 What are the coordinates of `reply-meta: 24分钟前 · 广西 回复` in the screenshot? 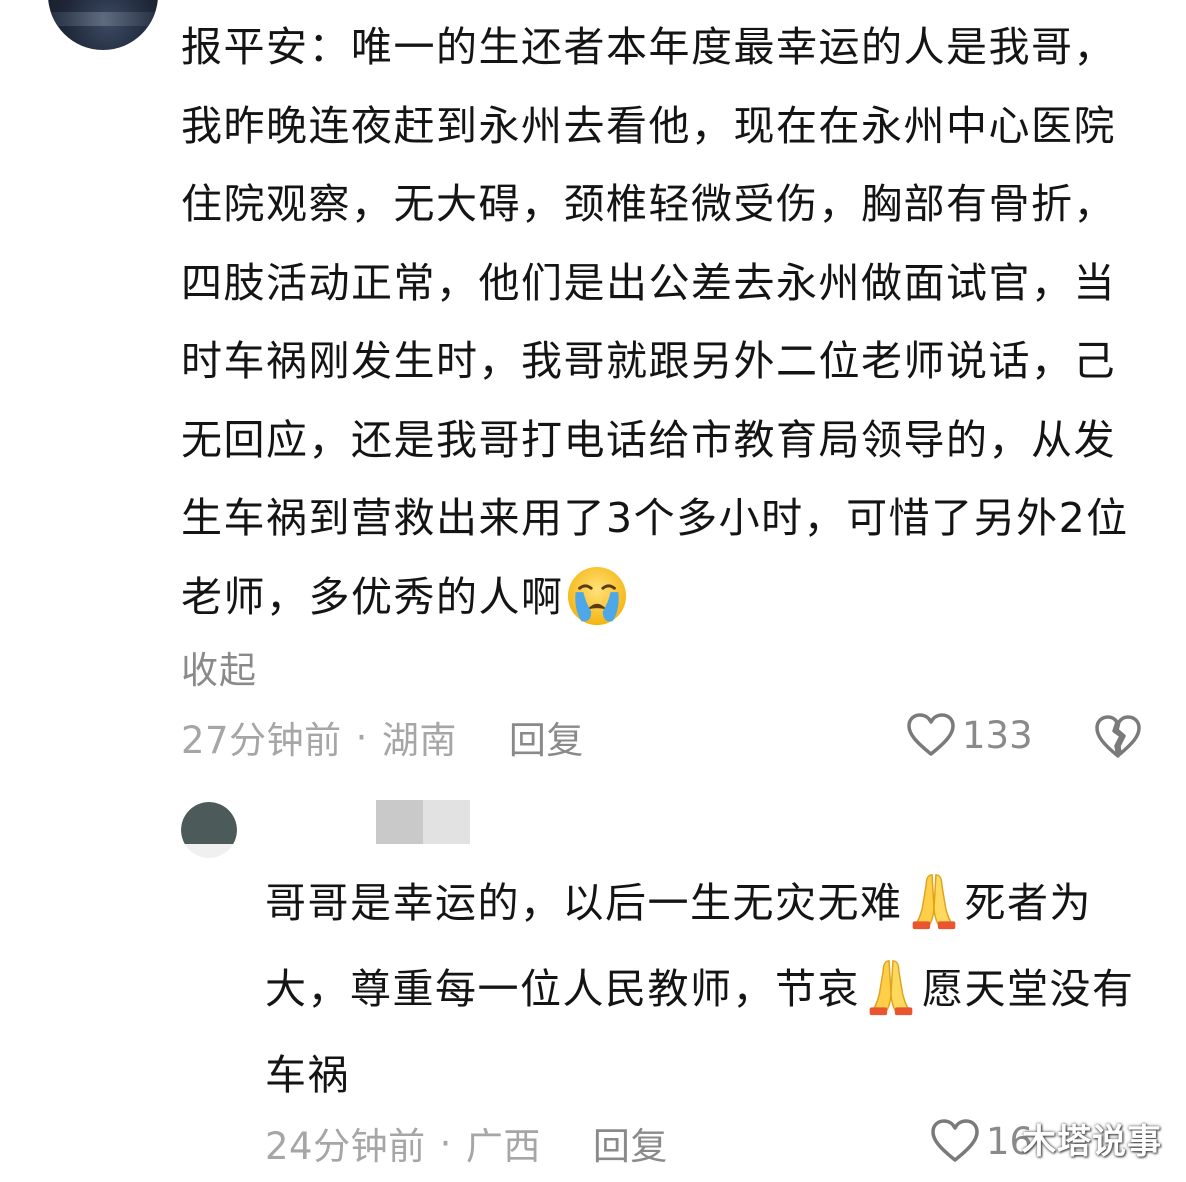 It's located at (466, 1143).